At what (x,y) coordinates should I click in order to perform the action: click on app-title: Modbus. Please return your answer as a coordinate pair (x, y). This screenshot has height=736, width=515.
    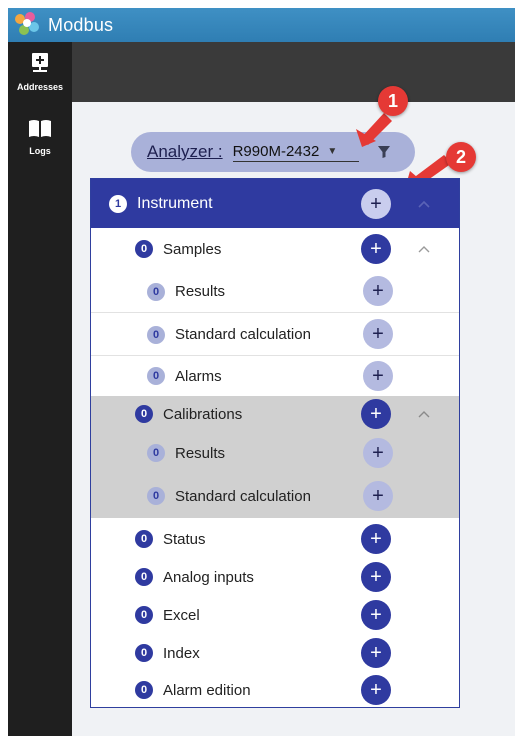
    Looking at the image, I should click on (81, 24).